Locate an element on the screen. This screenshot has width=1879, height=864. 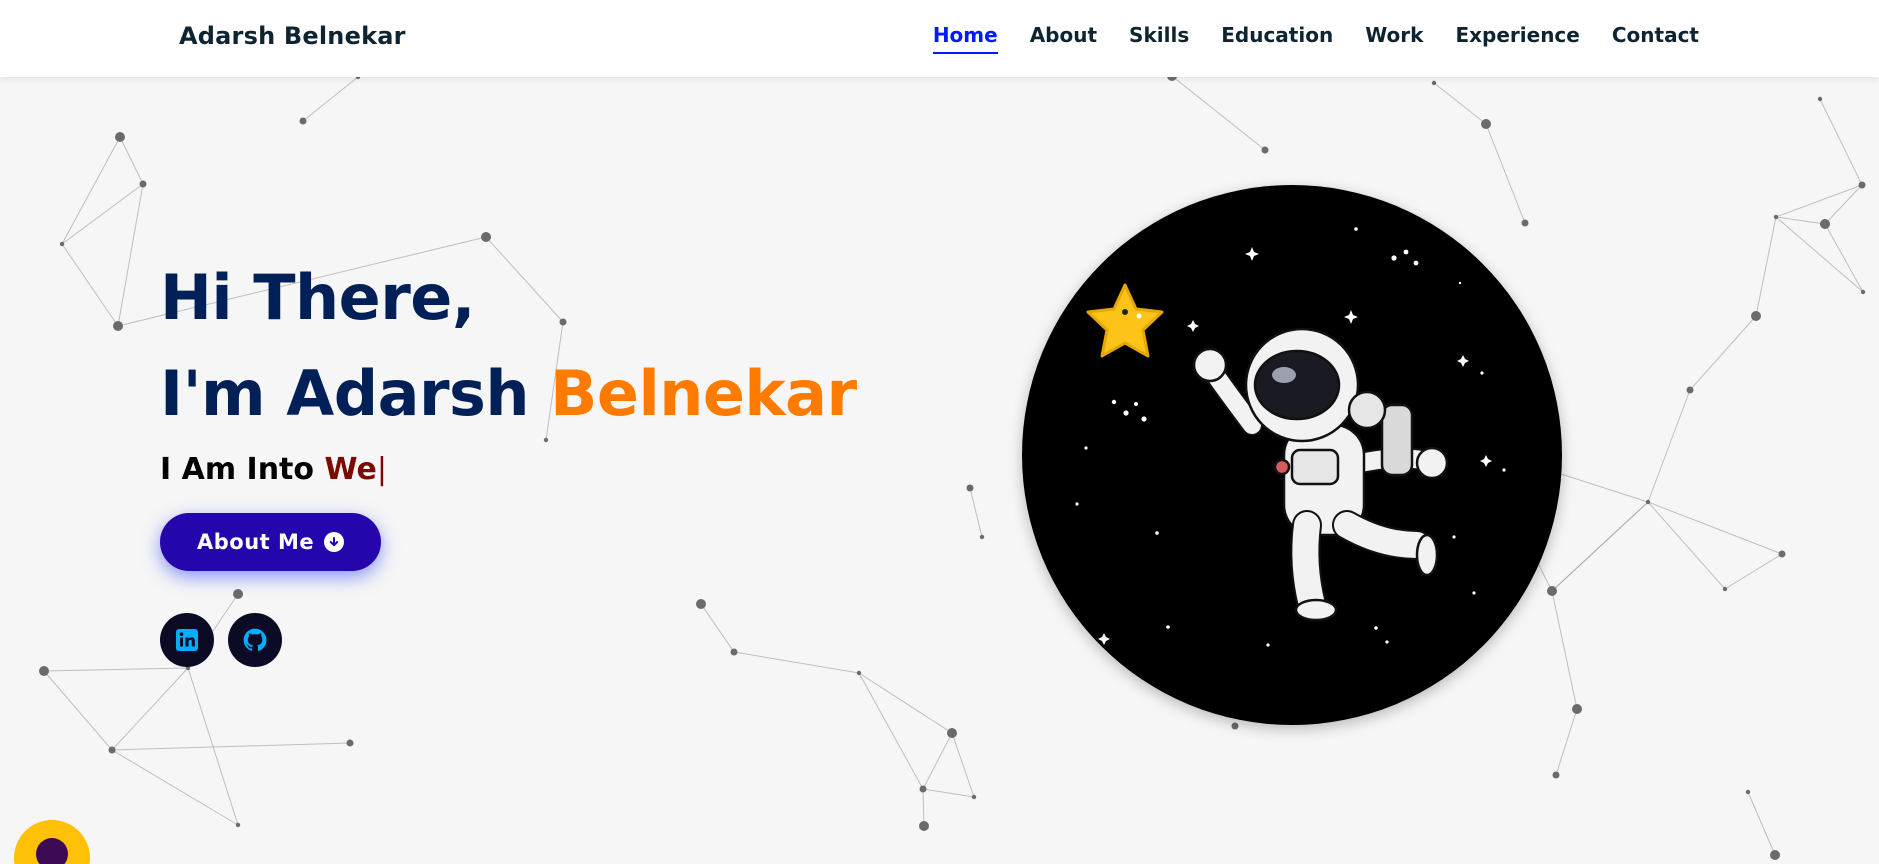
github-icon is located at coordinates (255, 639).